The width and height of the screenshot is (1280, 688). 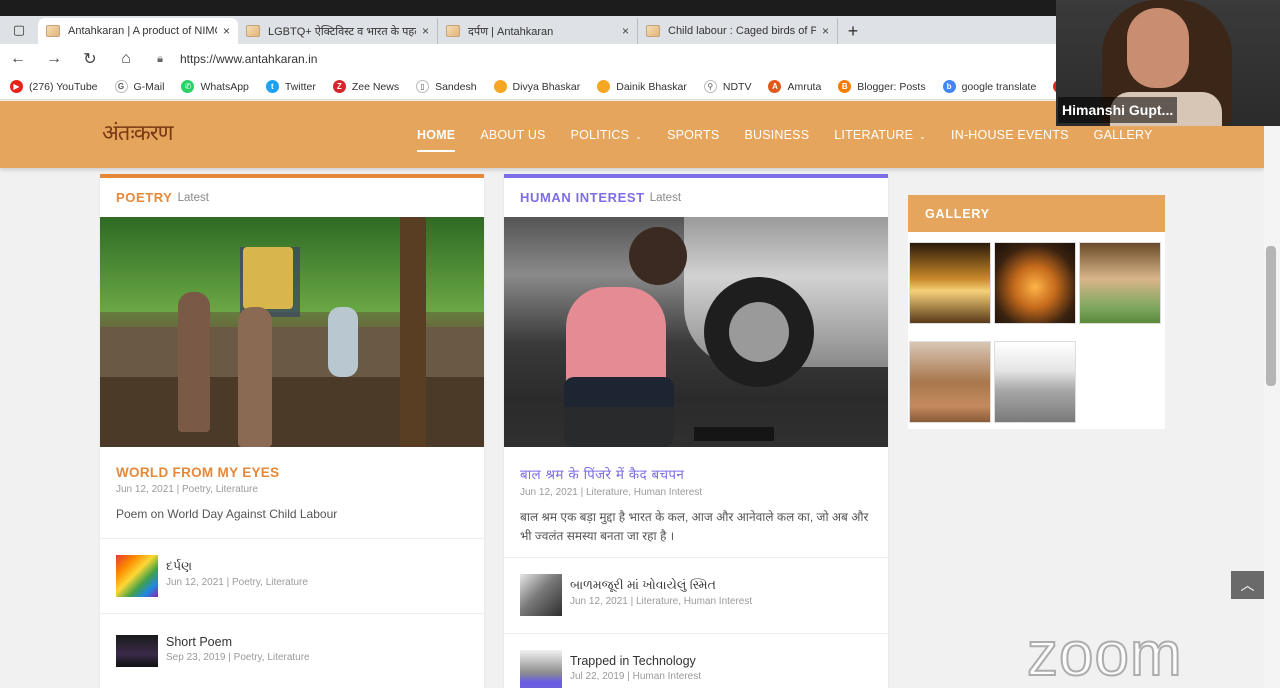 I want to click on home-icon: ⌂, so click(x=126, y=59).